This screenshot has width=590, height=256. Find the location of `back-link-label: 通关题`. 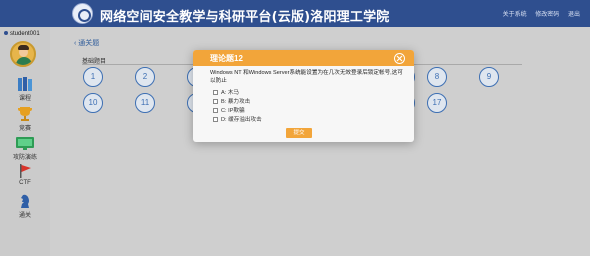

back-link-label: 通关题 is located at coordinates (89, 43).